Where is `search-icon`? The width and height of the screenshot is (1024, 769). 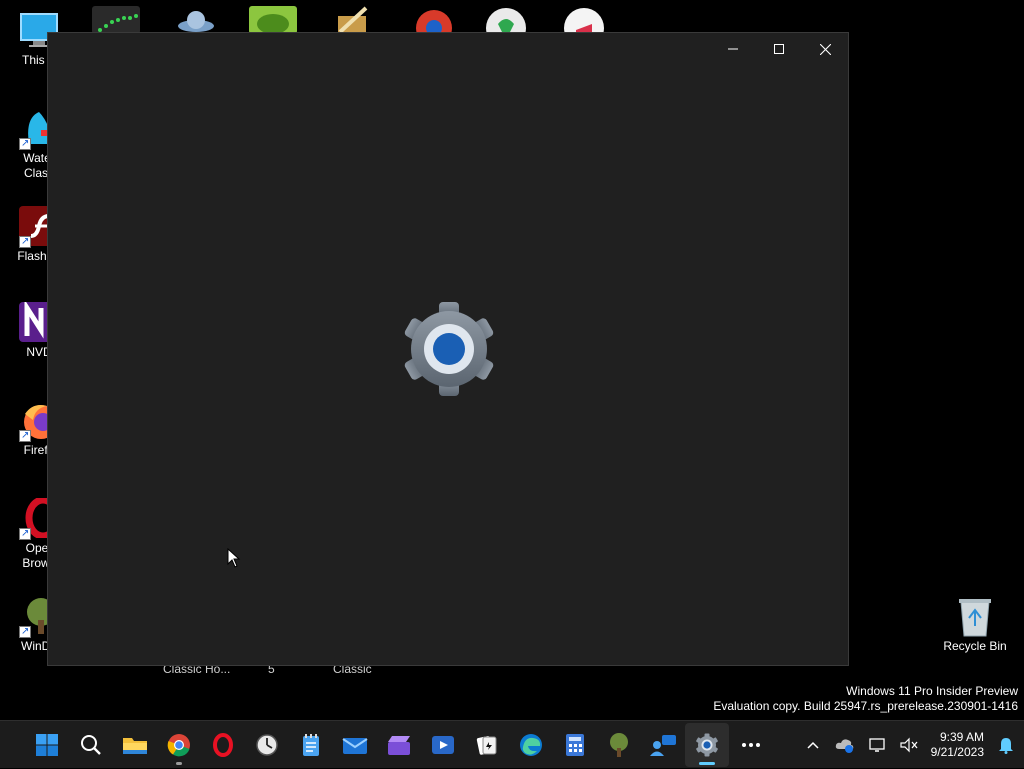 search-icon is located at coordinates (91, 744).